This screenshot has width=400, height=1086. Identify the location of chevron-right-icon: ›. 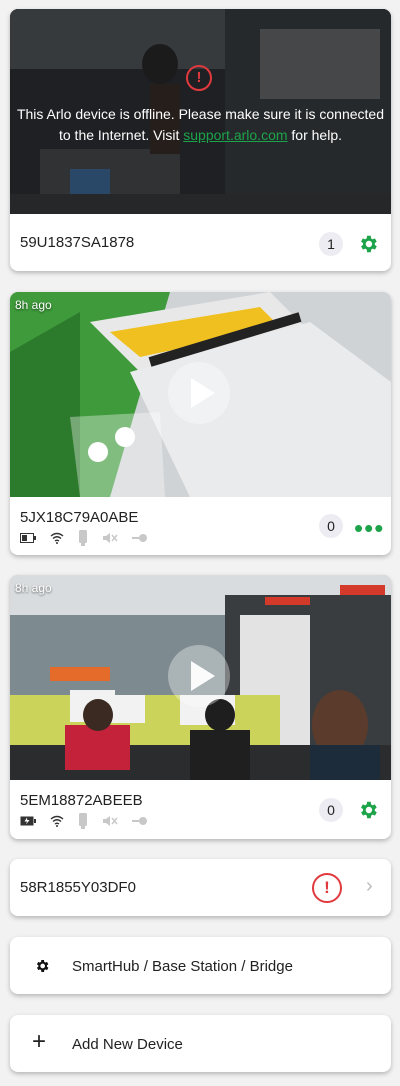
(369, 886).